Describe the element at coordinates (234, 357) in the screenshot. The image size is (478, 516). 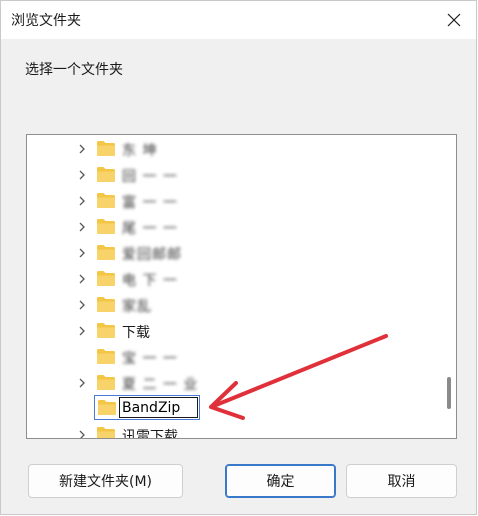
I see `tree-row: 宝 一 一` at that location.